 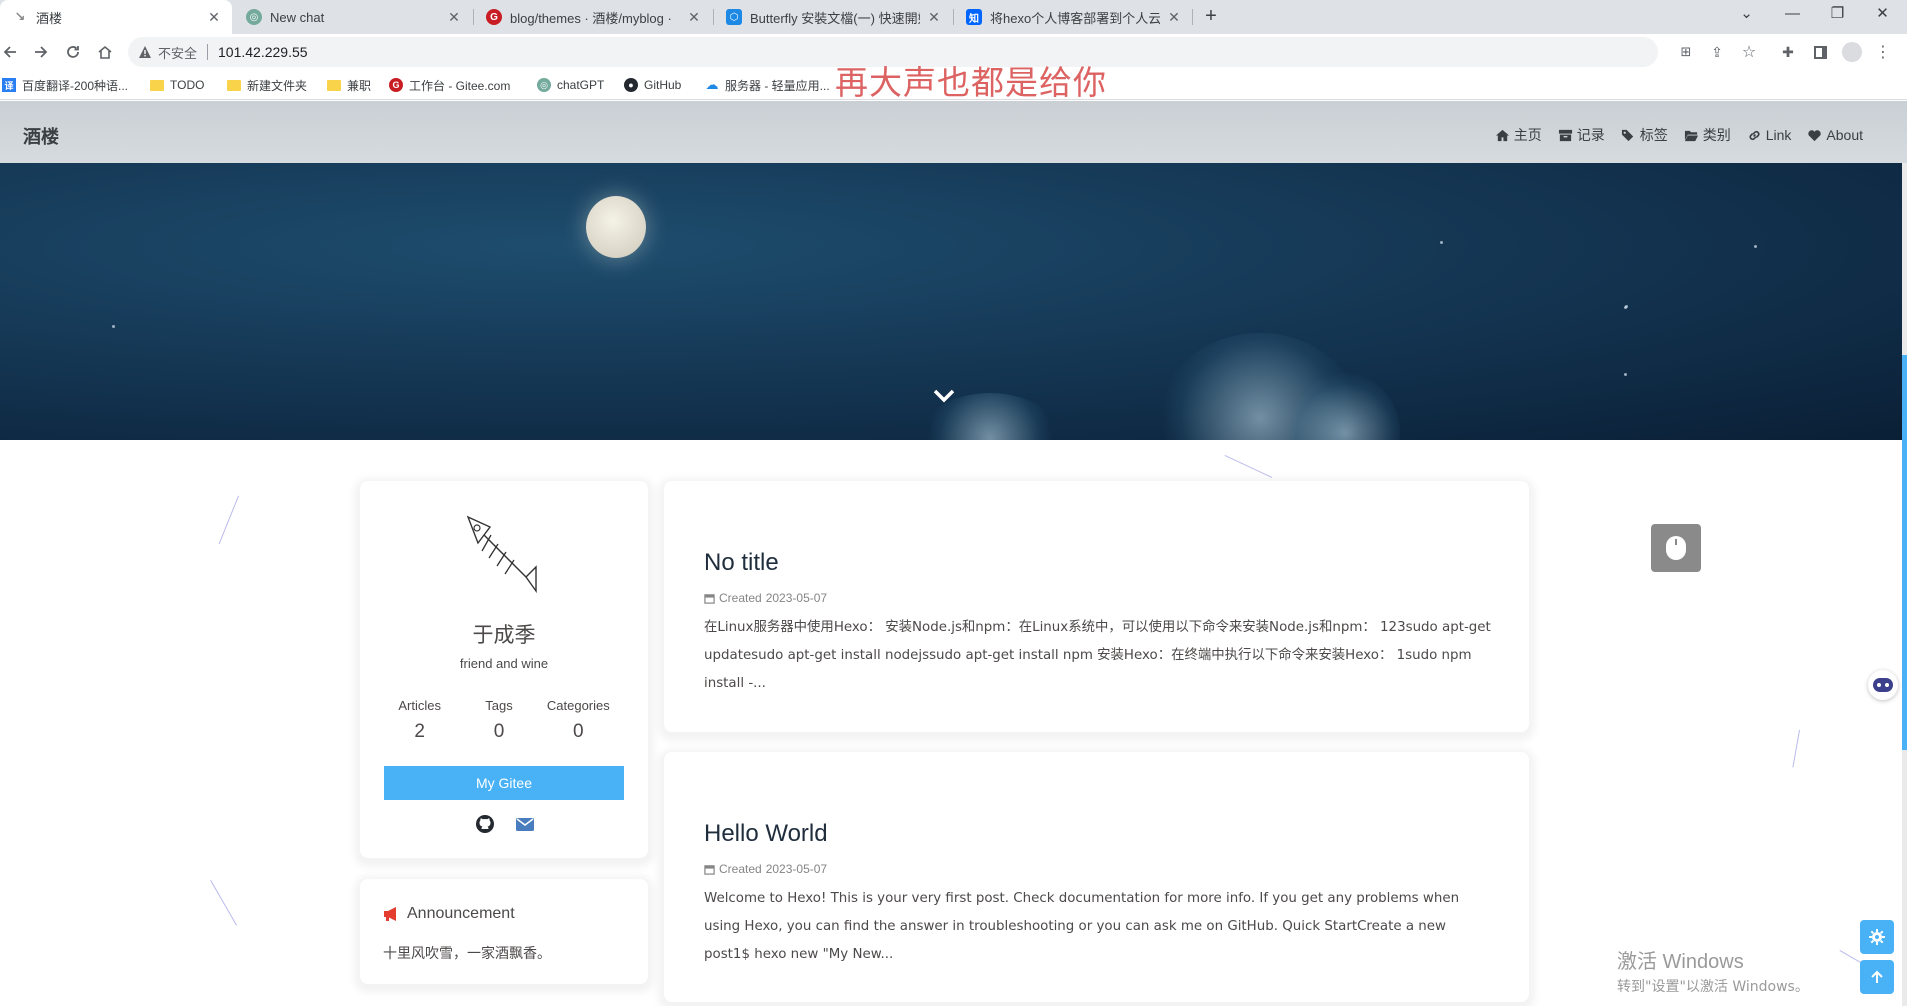 I want to click on translate-icon: ⊞, so click(x=1686, y=51).